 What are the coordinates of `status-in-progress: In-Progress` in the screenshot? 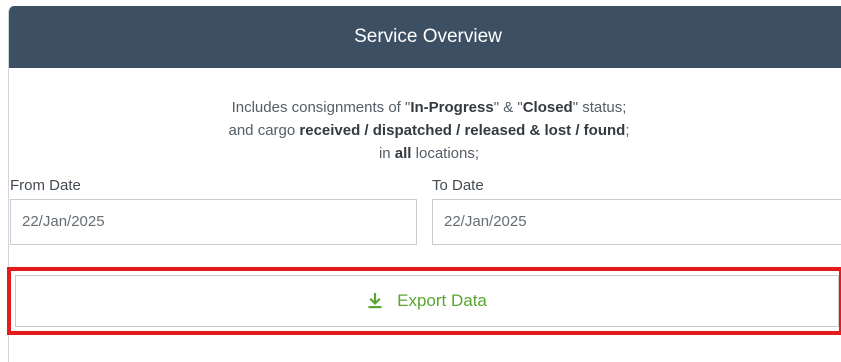 It's located at (452, 107).